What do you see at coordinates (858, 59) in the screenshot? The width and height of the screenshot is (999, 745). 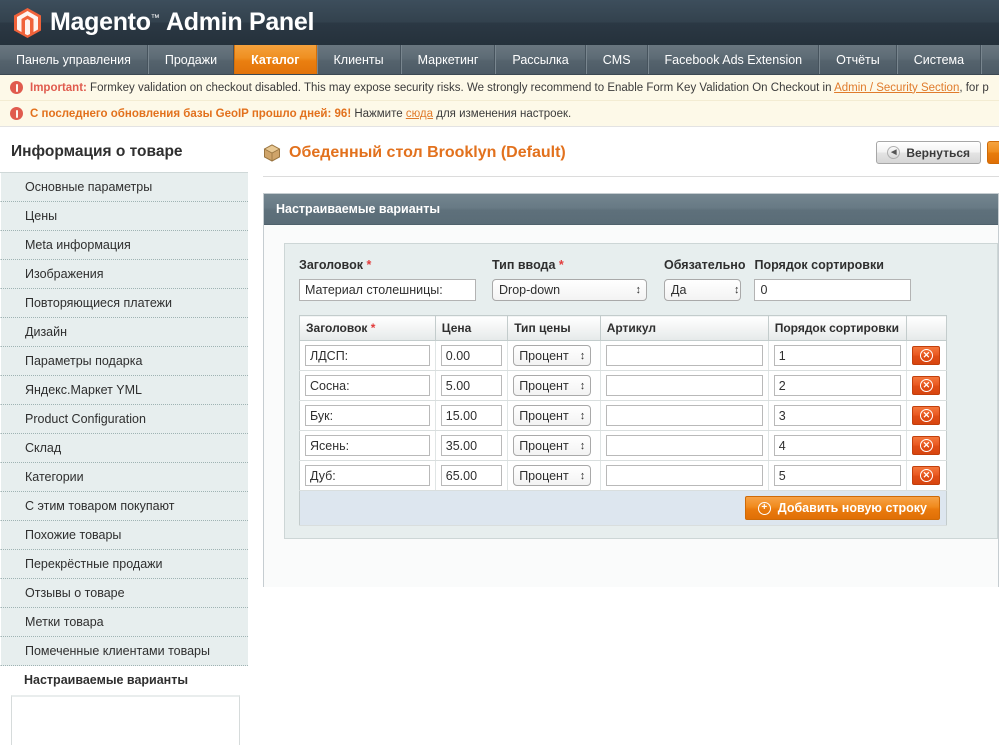 I see `nav-item-reports: Отчёты` at bounding box center [858, 59].